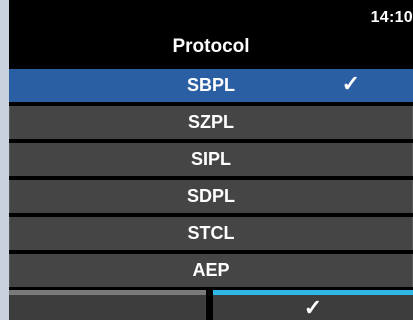 The image size is (413, 320). What do you see at coordinates (211, 305) in the screenshot?
I see `bottom-action-bar: ✓` at bounding box center [211, 305].